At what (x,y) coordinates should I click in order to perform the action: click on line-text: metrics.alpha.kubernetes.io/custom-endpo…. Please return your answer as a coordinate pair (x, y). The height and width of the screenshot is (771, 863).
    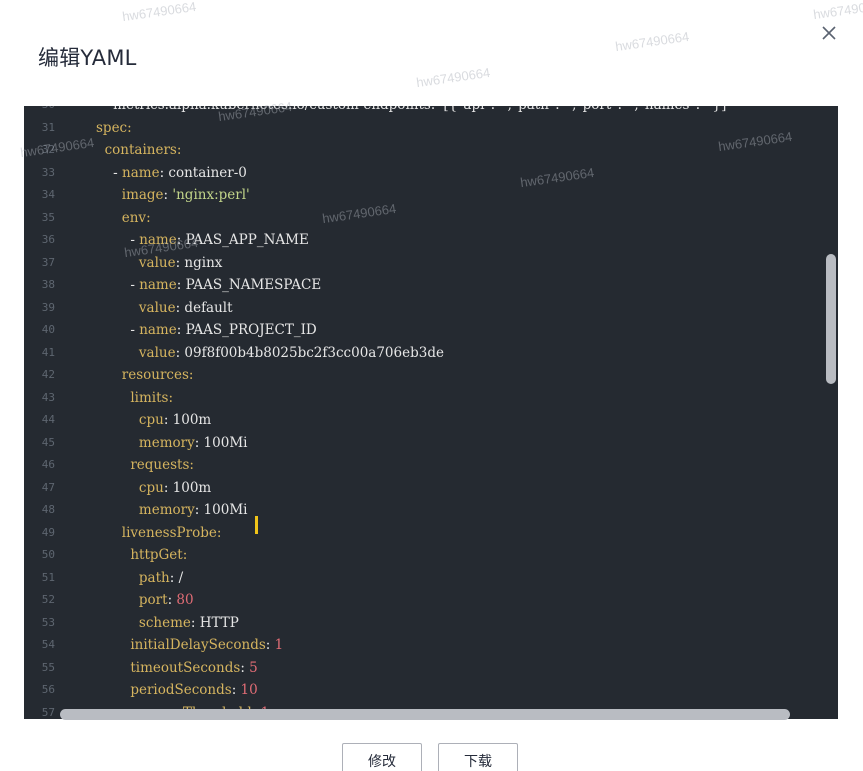
    Looking at the image, I should click on (413, 111).